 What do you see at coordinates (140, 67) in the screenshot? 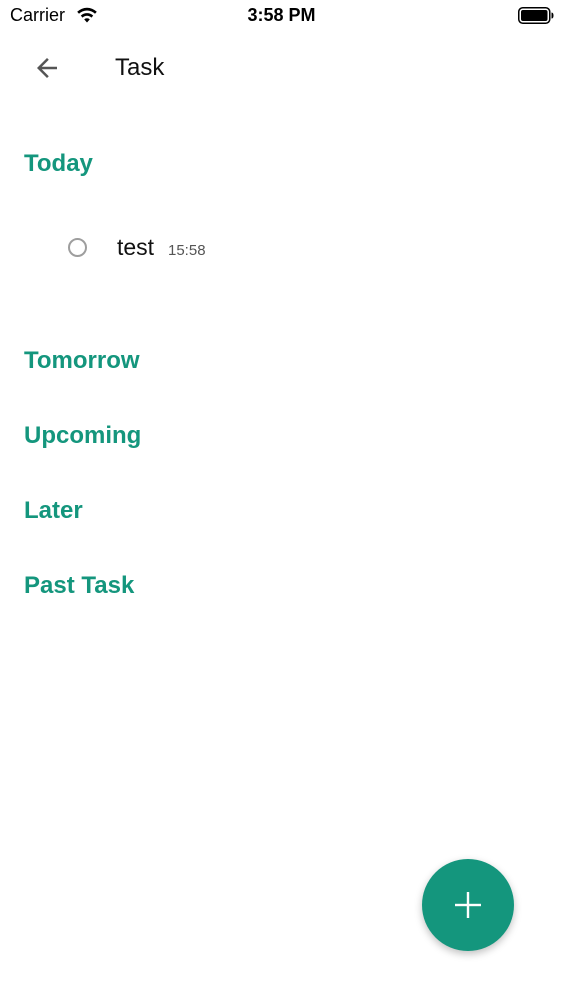
I see `page-title: Task` at bounding box center [140, 67].